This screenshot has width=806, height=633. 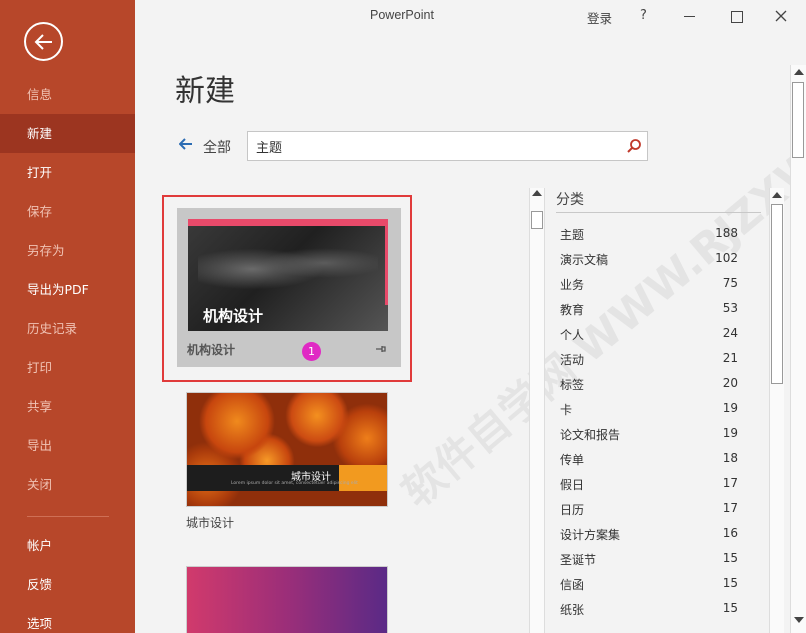 I want to click on category-count: 188, so click(x=726, y=233).